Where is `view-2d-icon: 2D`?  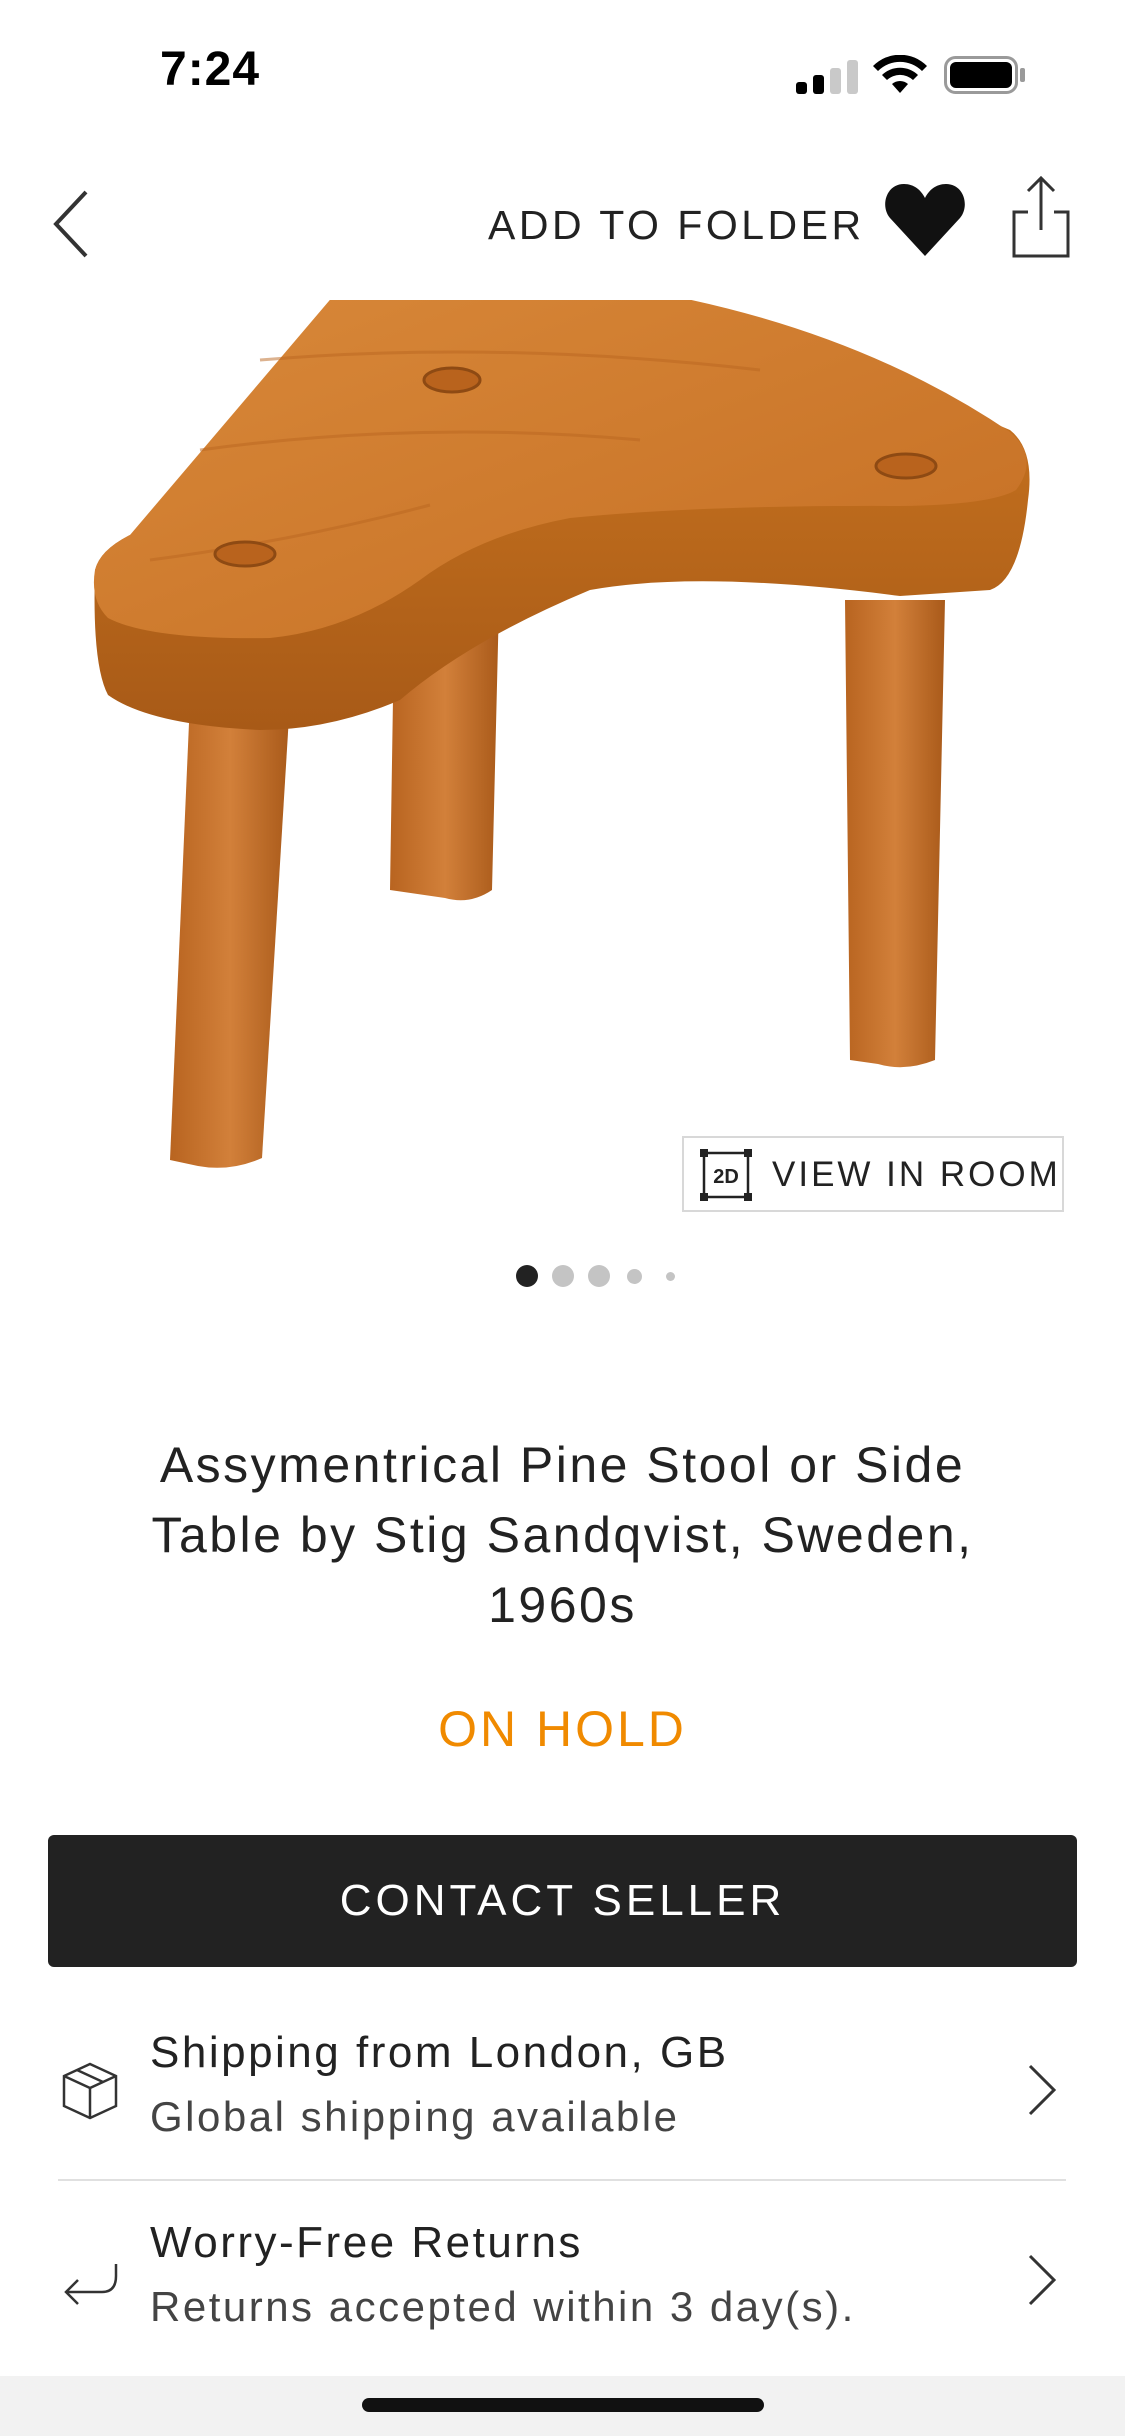
view-2d-icon: 2D is located at coordinates (726, 1175).